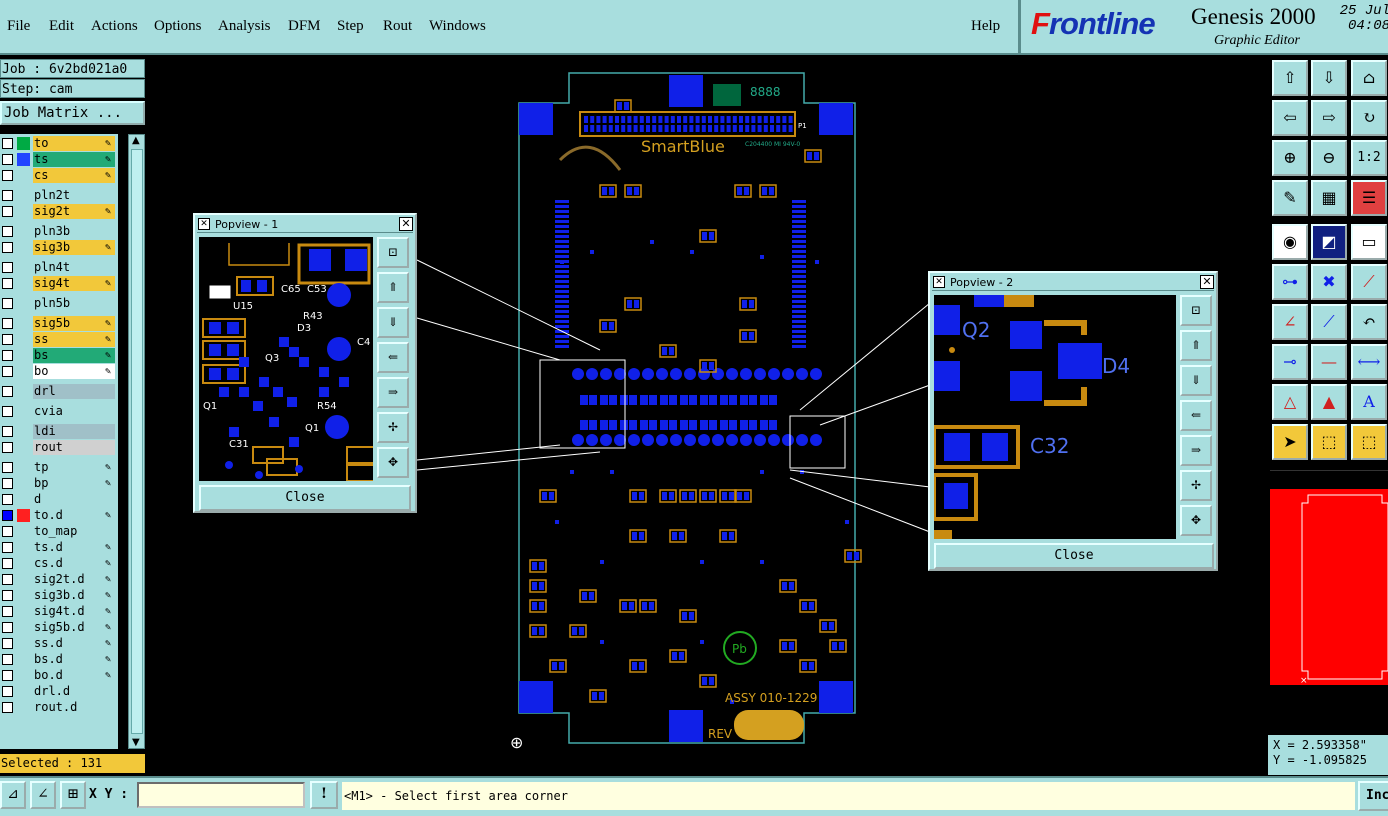 The height and width of the screenshot is (816, 1388). What do you see at coordinates (59, 339) in the screenshot?
I see `layer-row-ss: ss ✎` at bounding box center [59, 339].